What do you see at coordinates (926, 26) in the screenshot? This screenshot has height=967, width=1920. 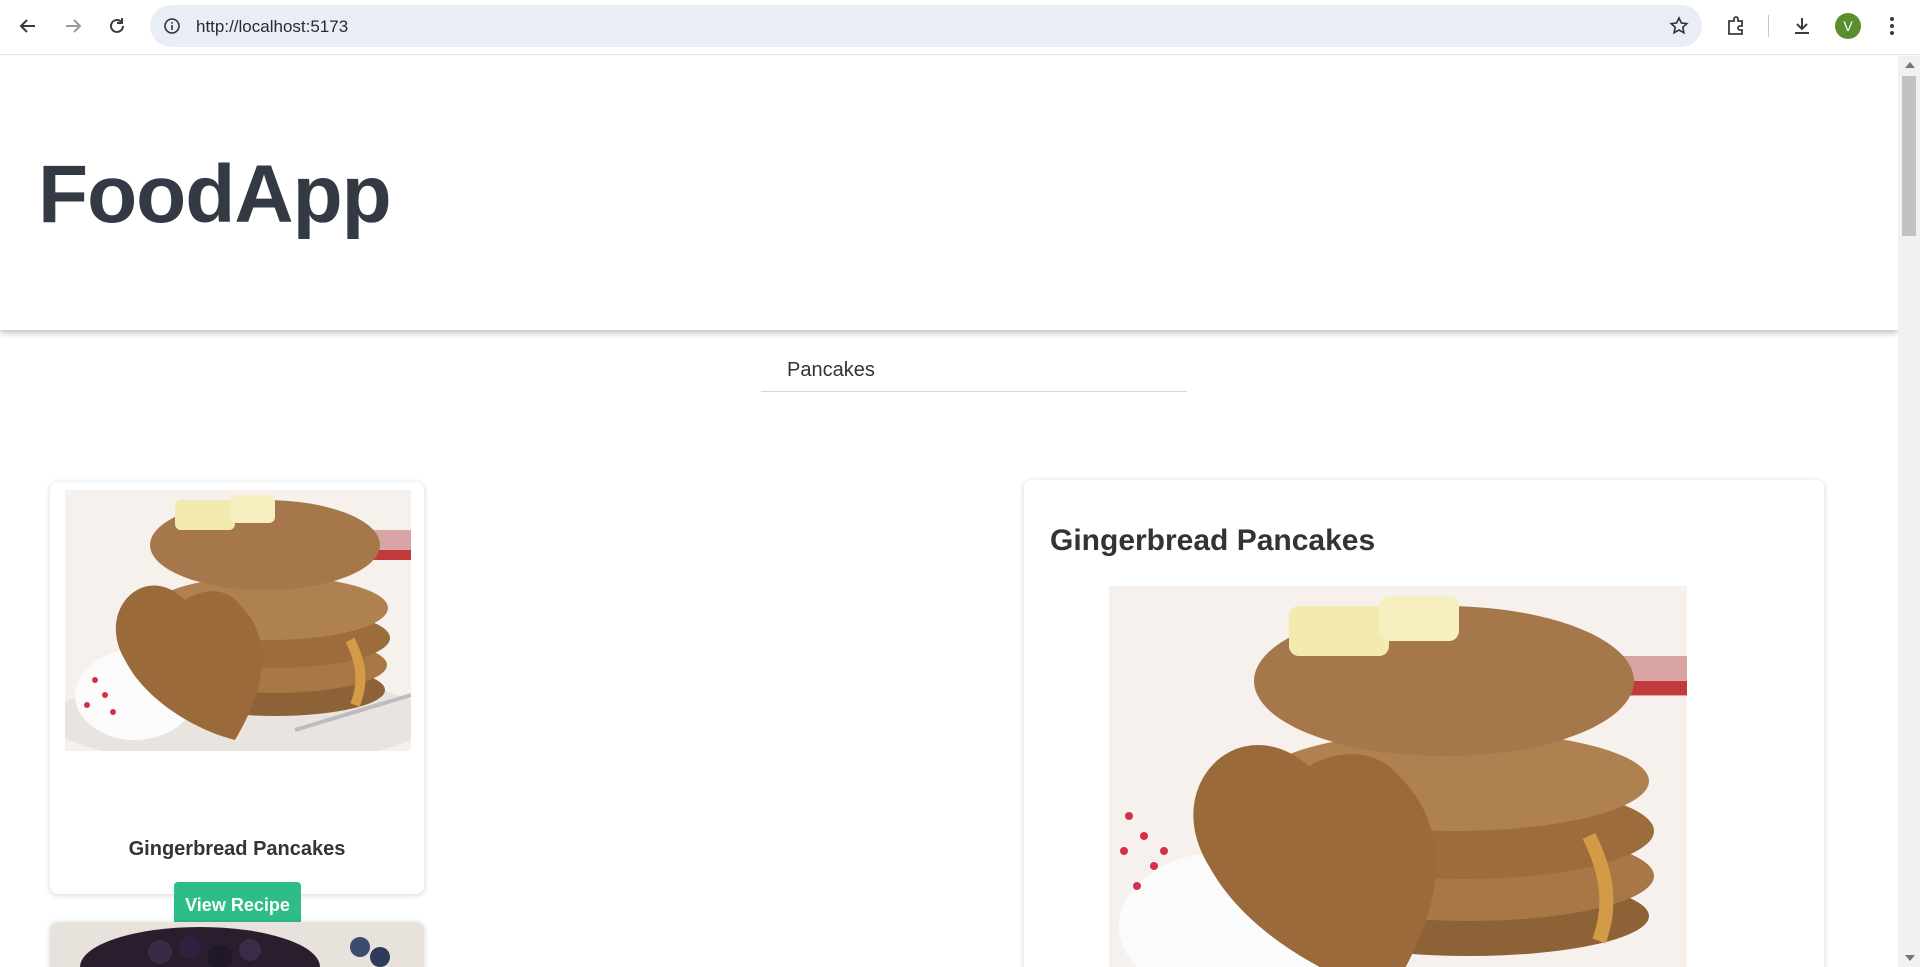 I see `address-bar: http://localhost:5173` at bounding box center [926, 26].